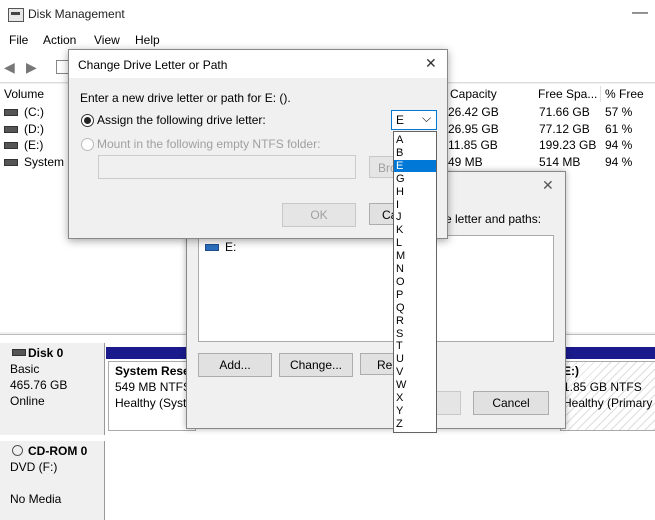 This screenshot has width=655, height=520. What do you see at coordinates (415, 398) in the screenshot?
I see `drive-letter-option: X` at bounding box center [415, 398].